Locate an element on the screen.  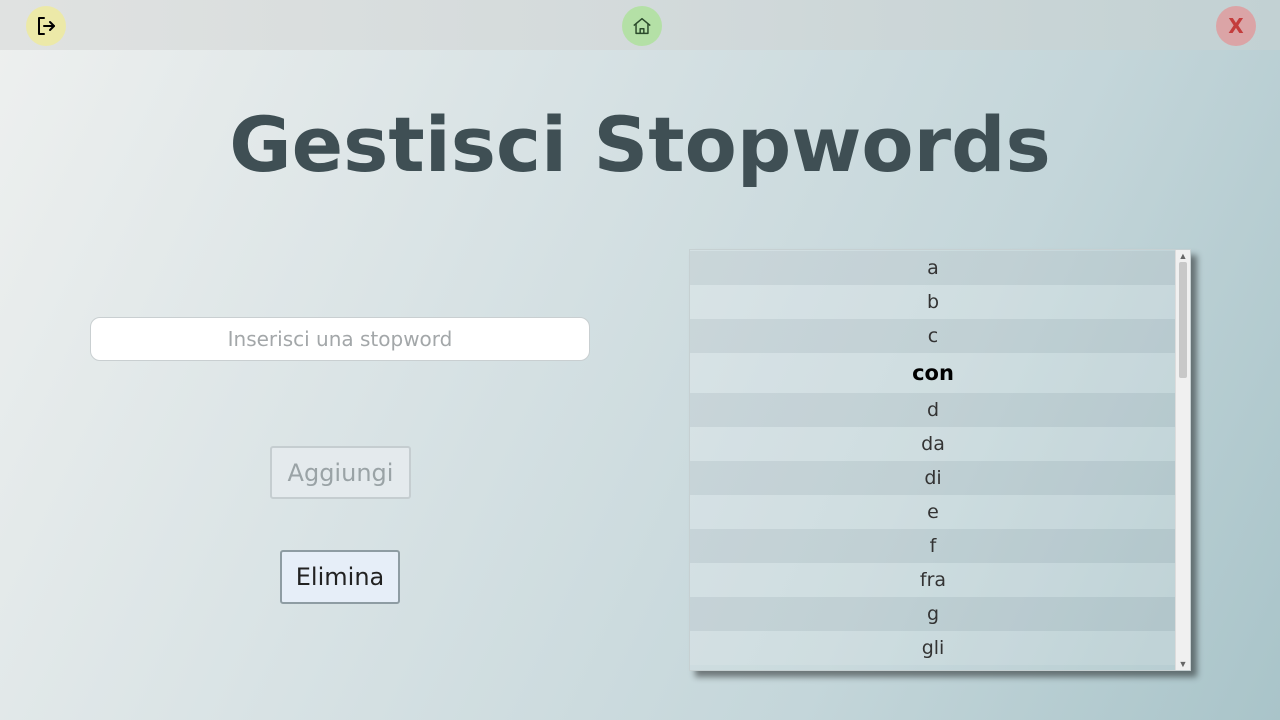
close-button: X is located at coordinates (1236, 26).